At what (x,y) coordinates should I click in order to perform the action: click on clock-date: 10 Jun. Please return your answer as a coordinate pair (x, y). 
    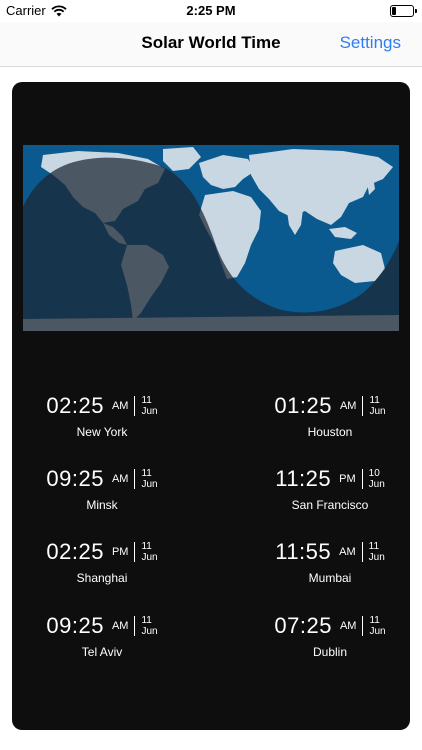
    Looking at the image, I should click on (377, 479).